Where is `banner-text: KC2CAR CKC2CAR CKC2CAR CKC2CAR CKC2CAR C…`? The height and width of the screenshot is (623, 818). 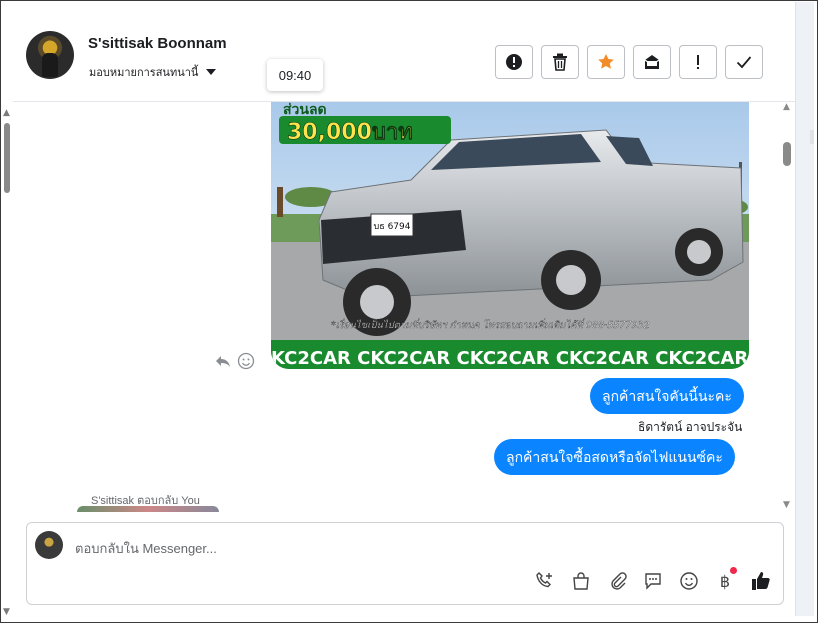
banner-text: KC2CAR CKC2CAR CKC2CAR CKC2CAR CKC2CAR C… is located at coordinates (510, 358).